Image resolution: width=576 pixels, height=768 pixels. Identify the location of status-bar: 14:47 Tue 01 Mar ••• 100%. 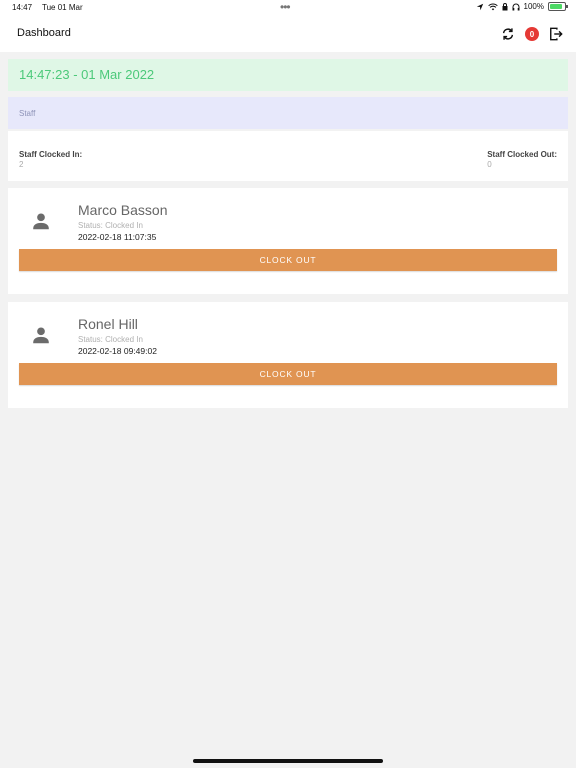
(288, 8).